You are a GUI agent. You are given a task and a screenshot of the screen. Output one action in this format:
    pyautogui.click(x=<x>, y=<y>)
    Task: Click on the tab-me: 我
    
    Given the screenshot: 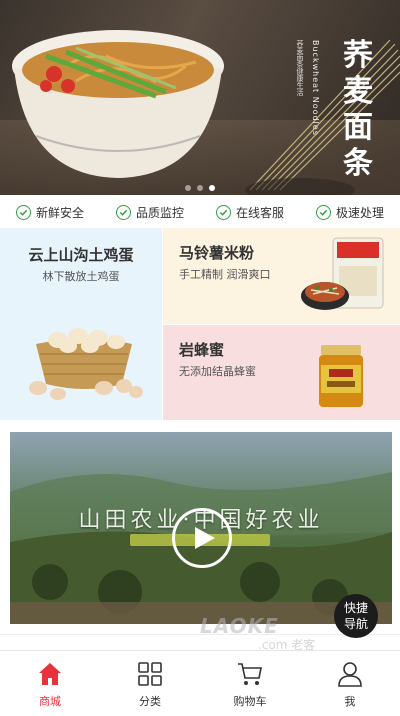 What is the action you would take?
    pyautogui.click(x=350, y=683)
    